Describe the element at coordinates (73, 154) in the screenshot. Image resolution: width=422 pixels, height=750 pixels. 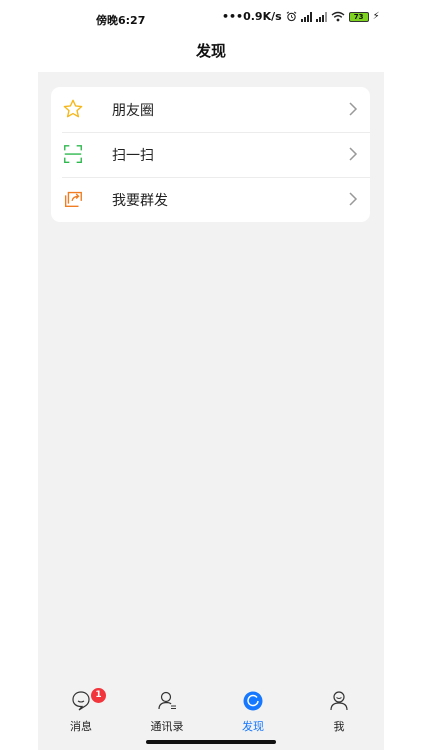
I see `scan-icon` at that location.